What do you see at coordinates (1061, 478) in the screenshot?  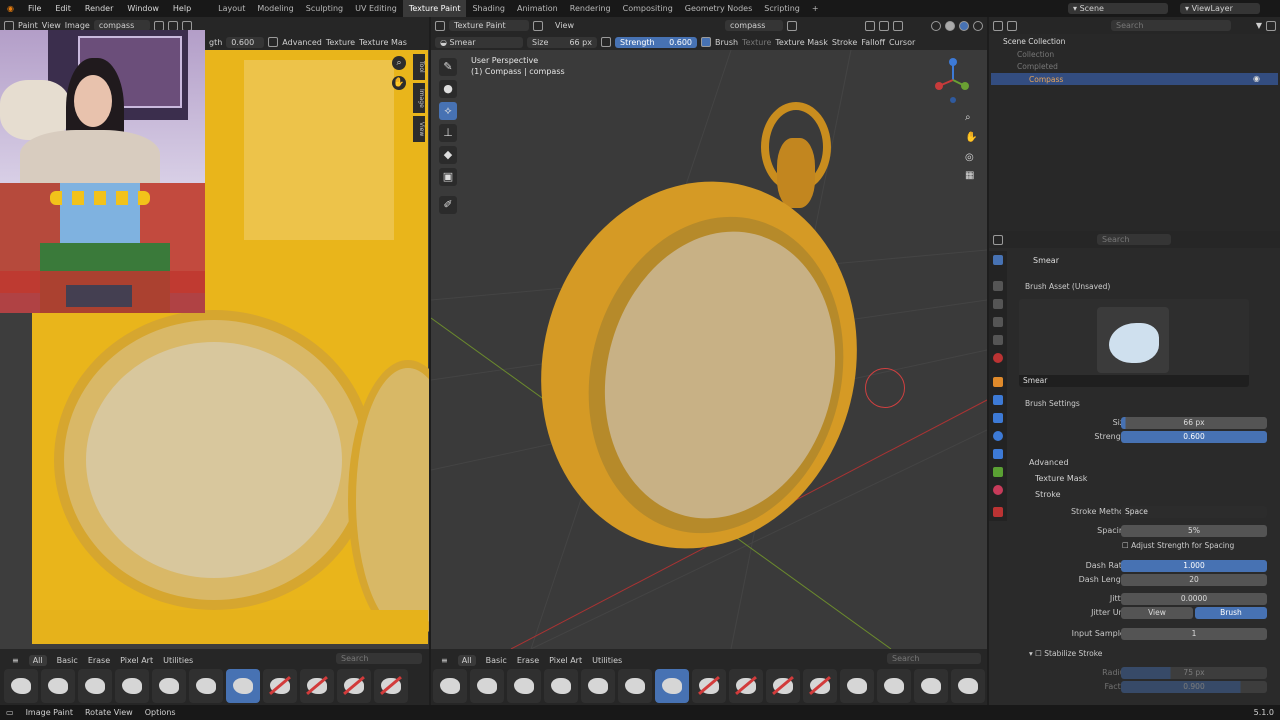 I see `texture-mask-section: Texture Mask` at bounding box center [1061, 478].